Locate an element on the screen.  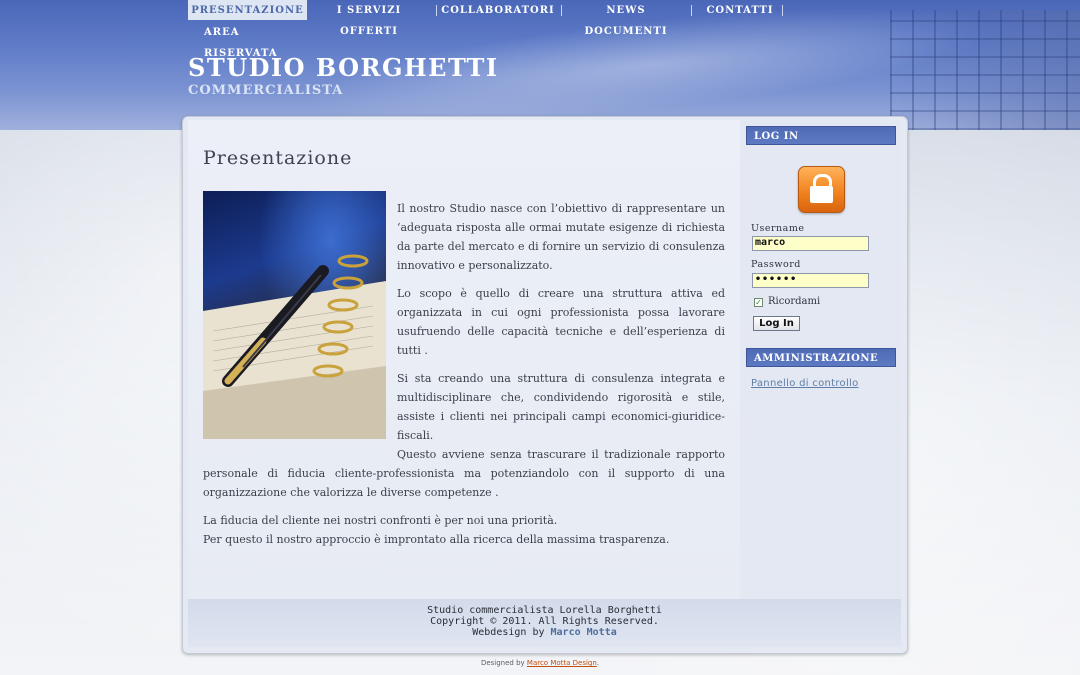
footer-webdesign-prefix: Webdesign by is located at coordinates (508, 632).